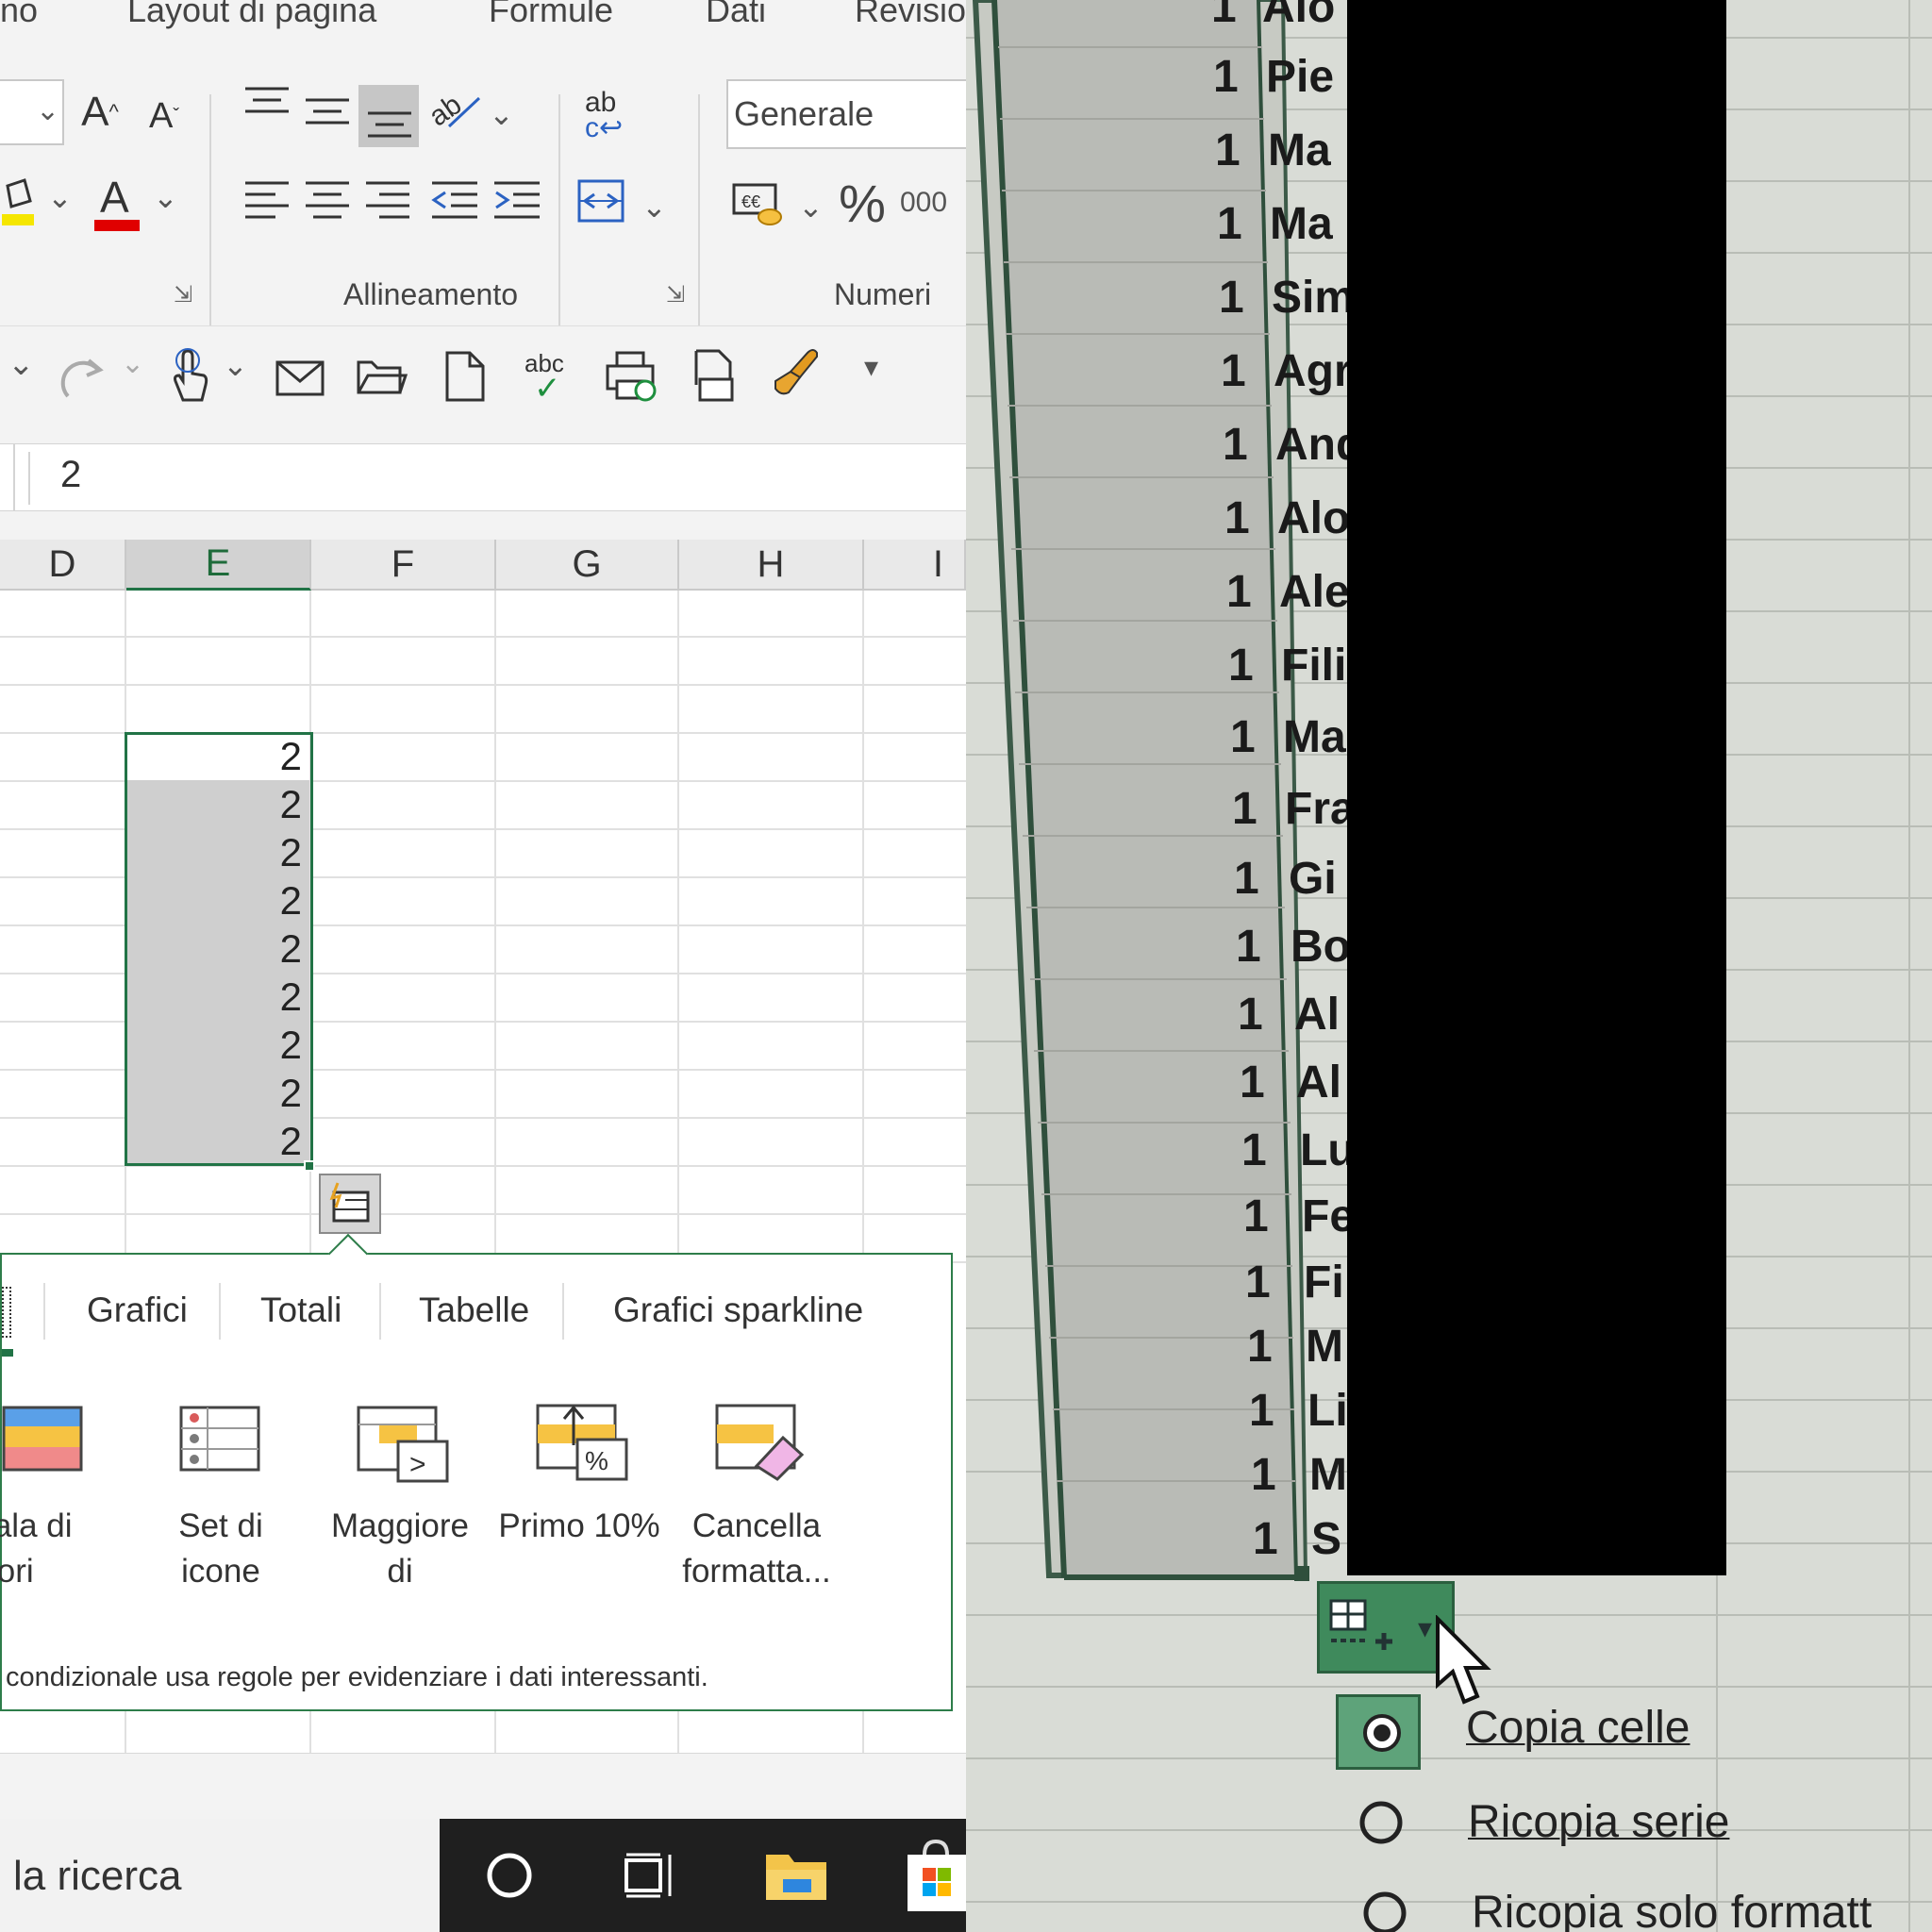  I want to click on icon-set-icon, so click(220, 1442).